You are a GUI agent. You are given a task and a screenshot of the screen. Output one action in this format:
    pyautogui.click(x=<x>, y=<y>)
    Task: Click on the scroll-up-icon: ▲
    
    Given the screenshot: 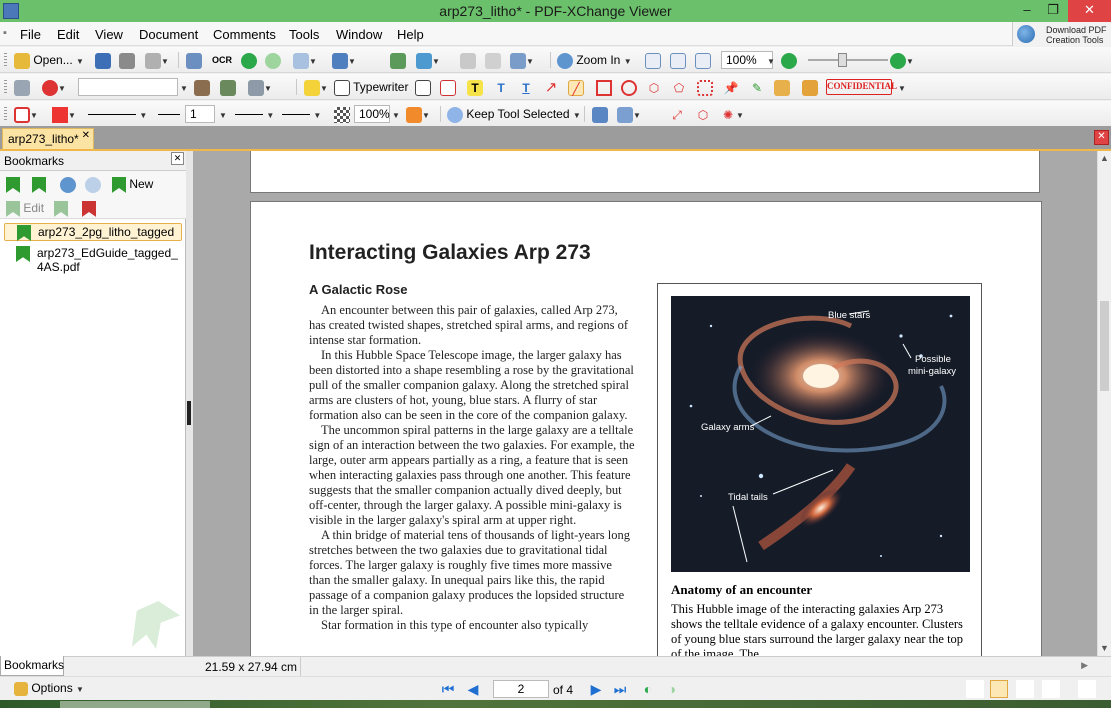 What is the action you would take?
    pyautogui.click(x=1104, y=158)
    